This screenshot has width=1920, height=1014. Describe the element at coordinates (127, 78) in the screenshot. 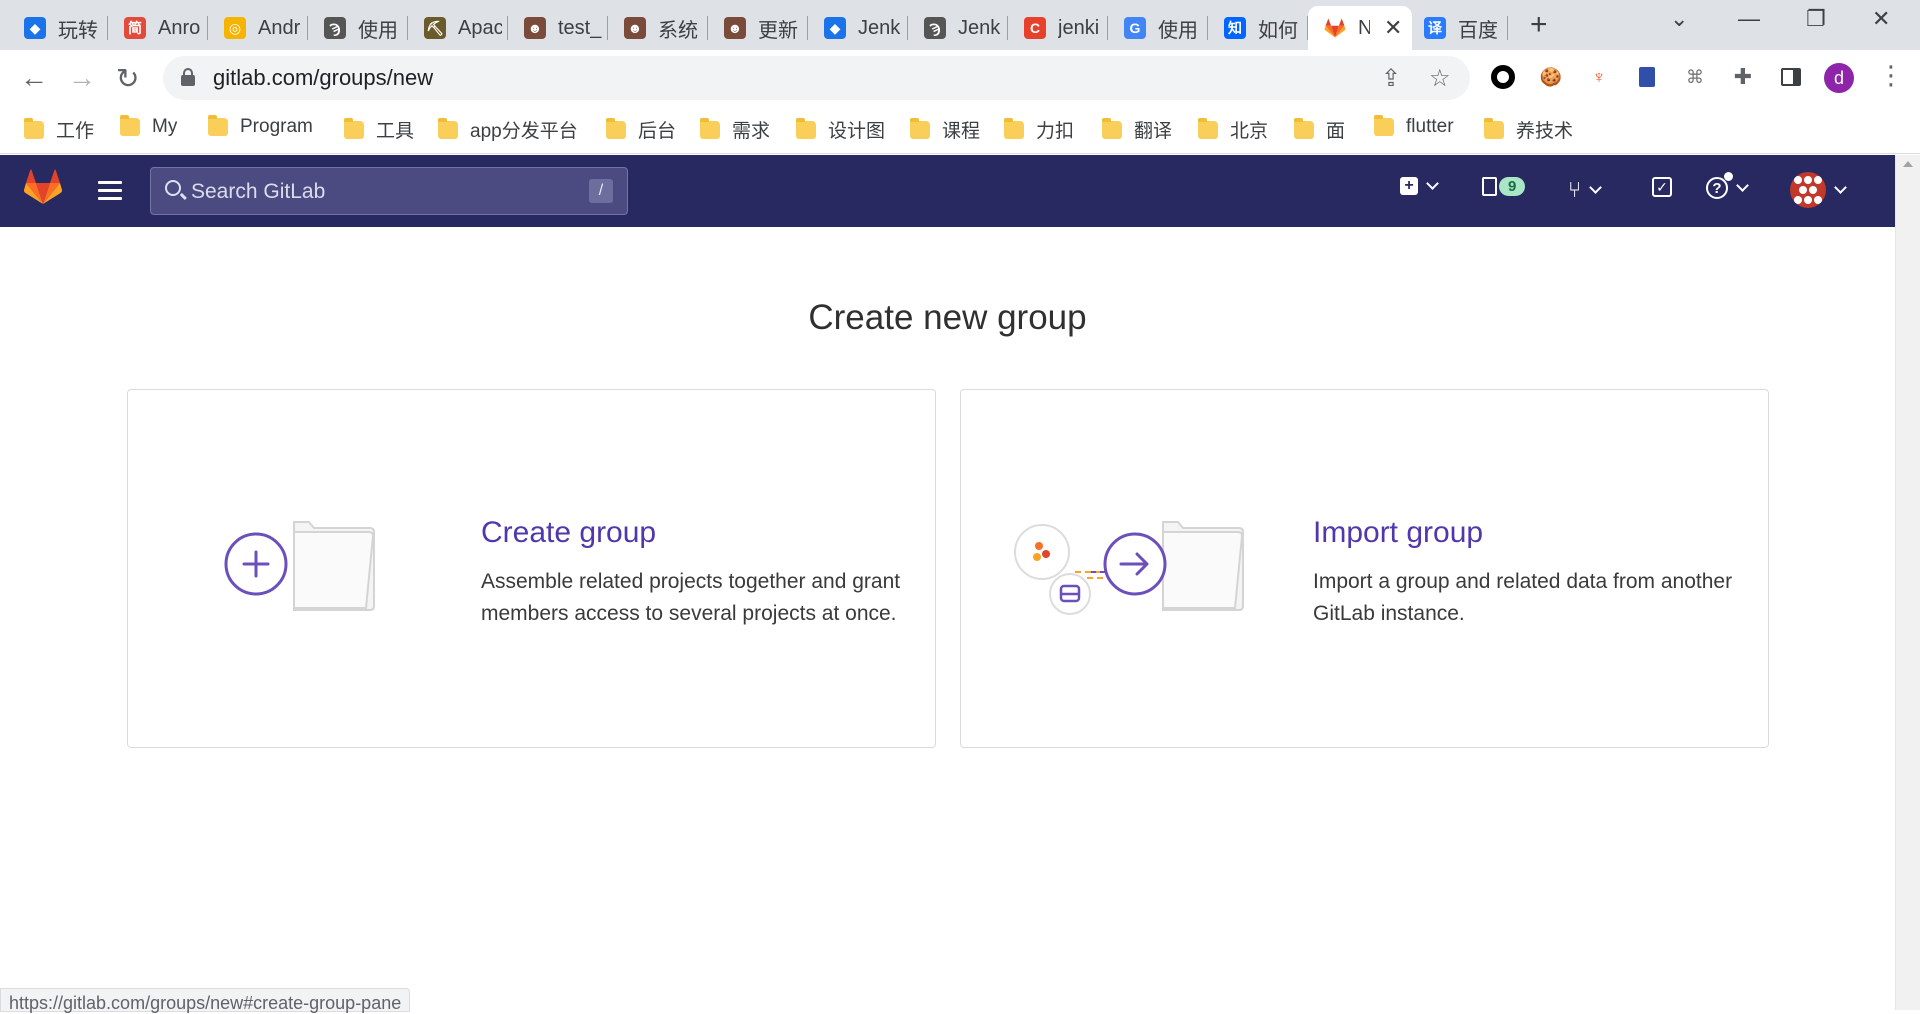

I see `reload-icon: ↻` at that location.